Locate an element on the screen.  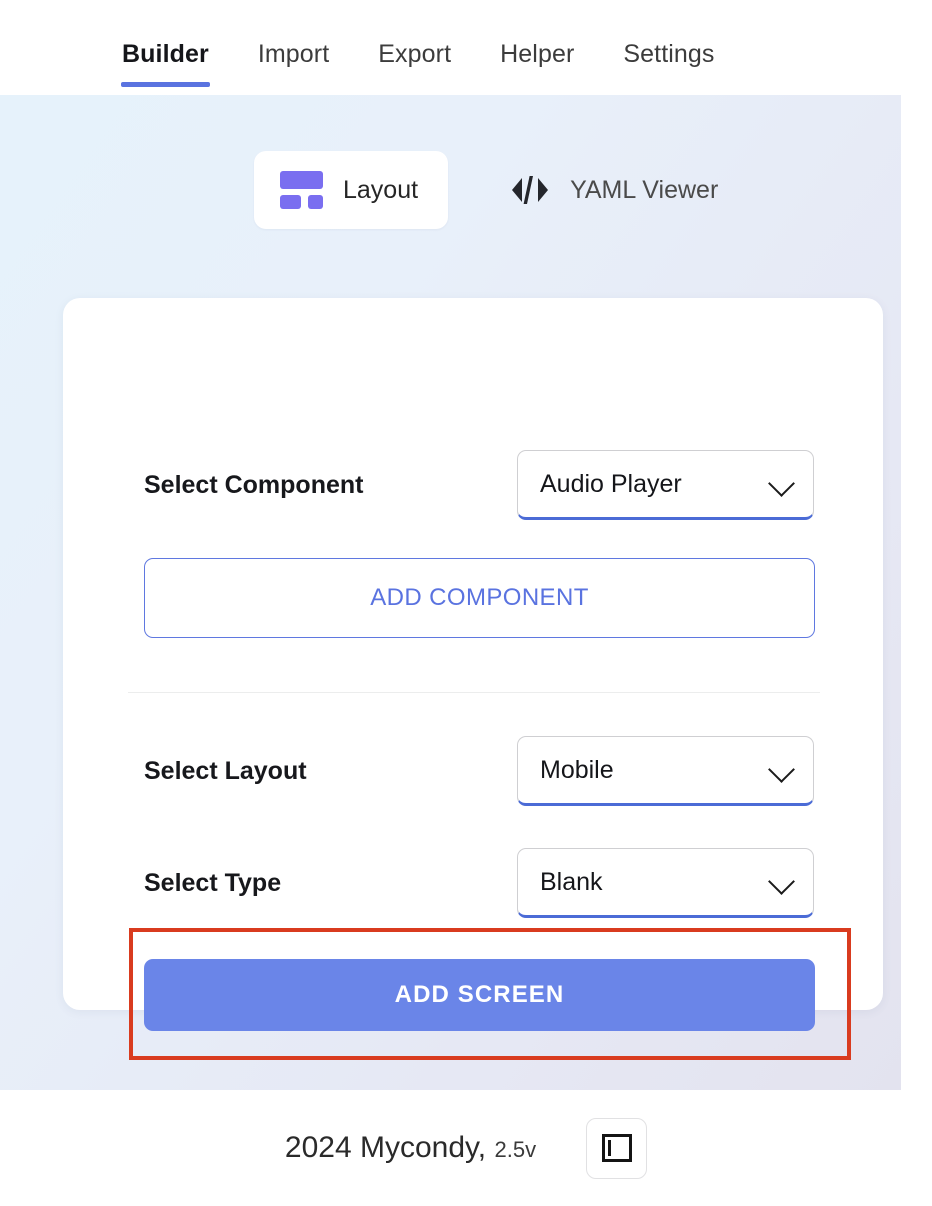
toggle-layout-label: Layout is located at coordinates (381, 189).